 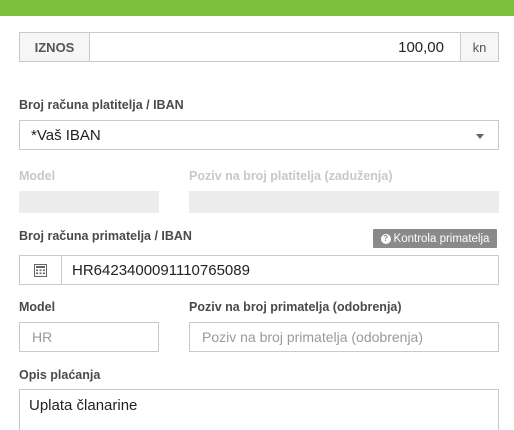 I want to click on question-circle-icon: ?, so click(x=385, y=238).